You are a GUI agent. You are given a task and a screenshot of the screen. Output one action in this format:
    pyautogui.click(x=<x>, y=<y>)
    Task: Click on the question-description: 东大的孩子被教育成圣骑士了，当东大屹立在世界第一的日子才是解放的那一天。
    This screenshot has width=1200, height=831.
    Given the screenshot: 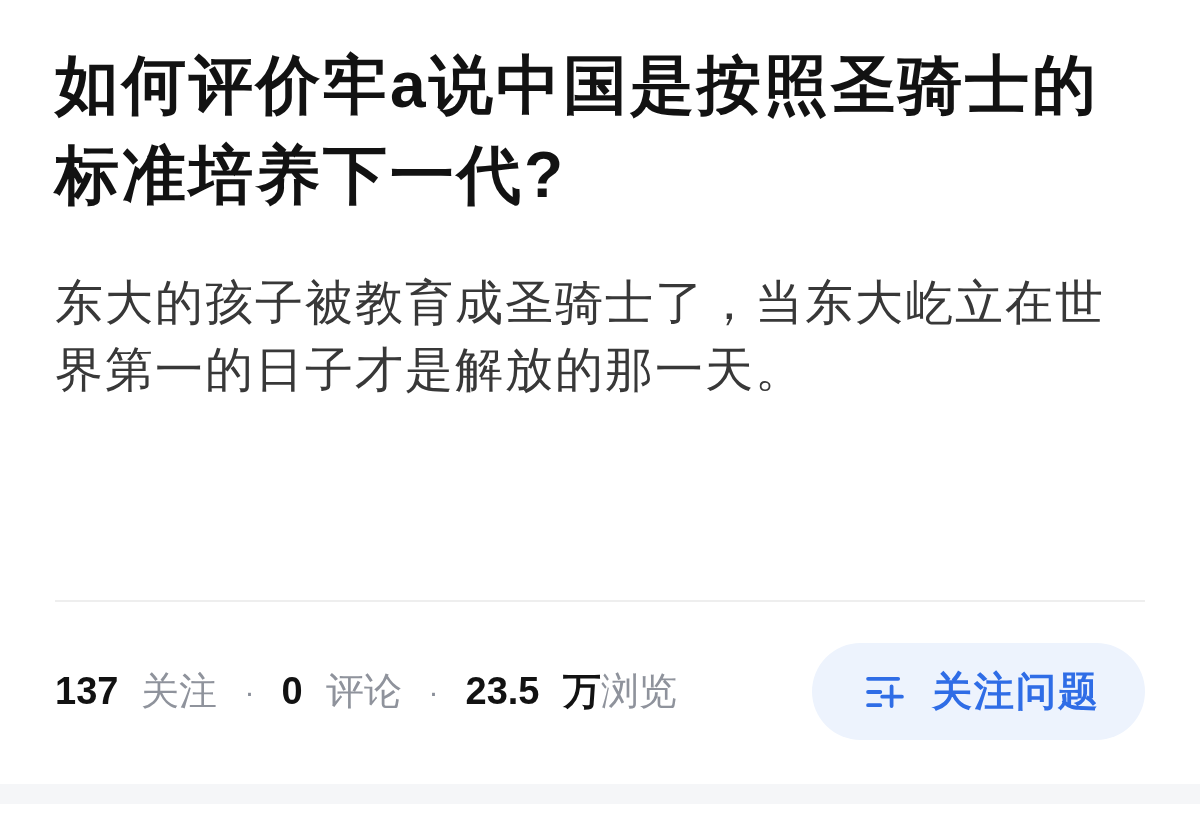 What is the action you would take?
    pyautogui.click(x=580, y=336)
    